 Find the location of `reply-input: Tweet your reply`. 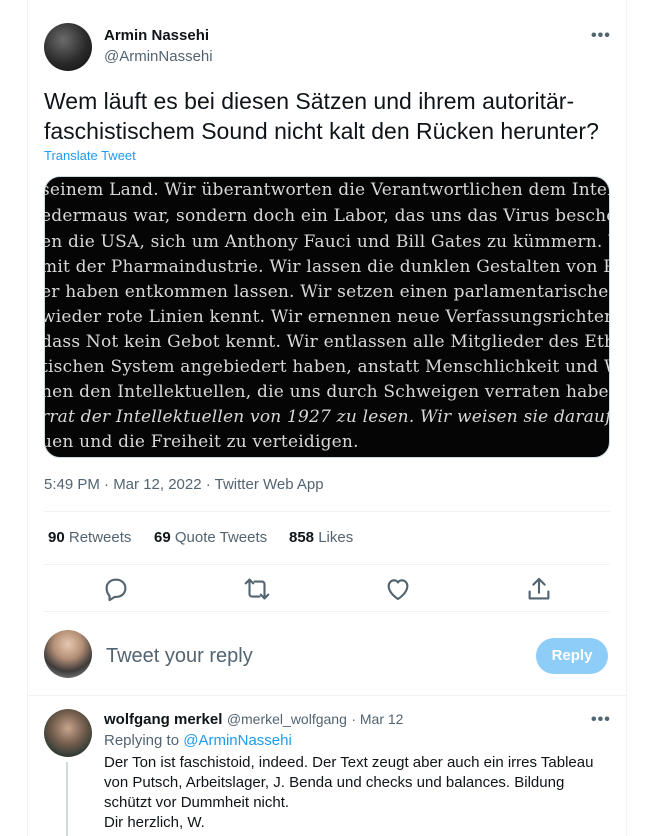

reply-input: Tweet your reply is located at coordinates (179, 656).